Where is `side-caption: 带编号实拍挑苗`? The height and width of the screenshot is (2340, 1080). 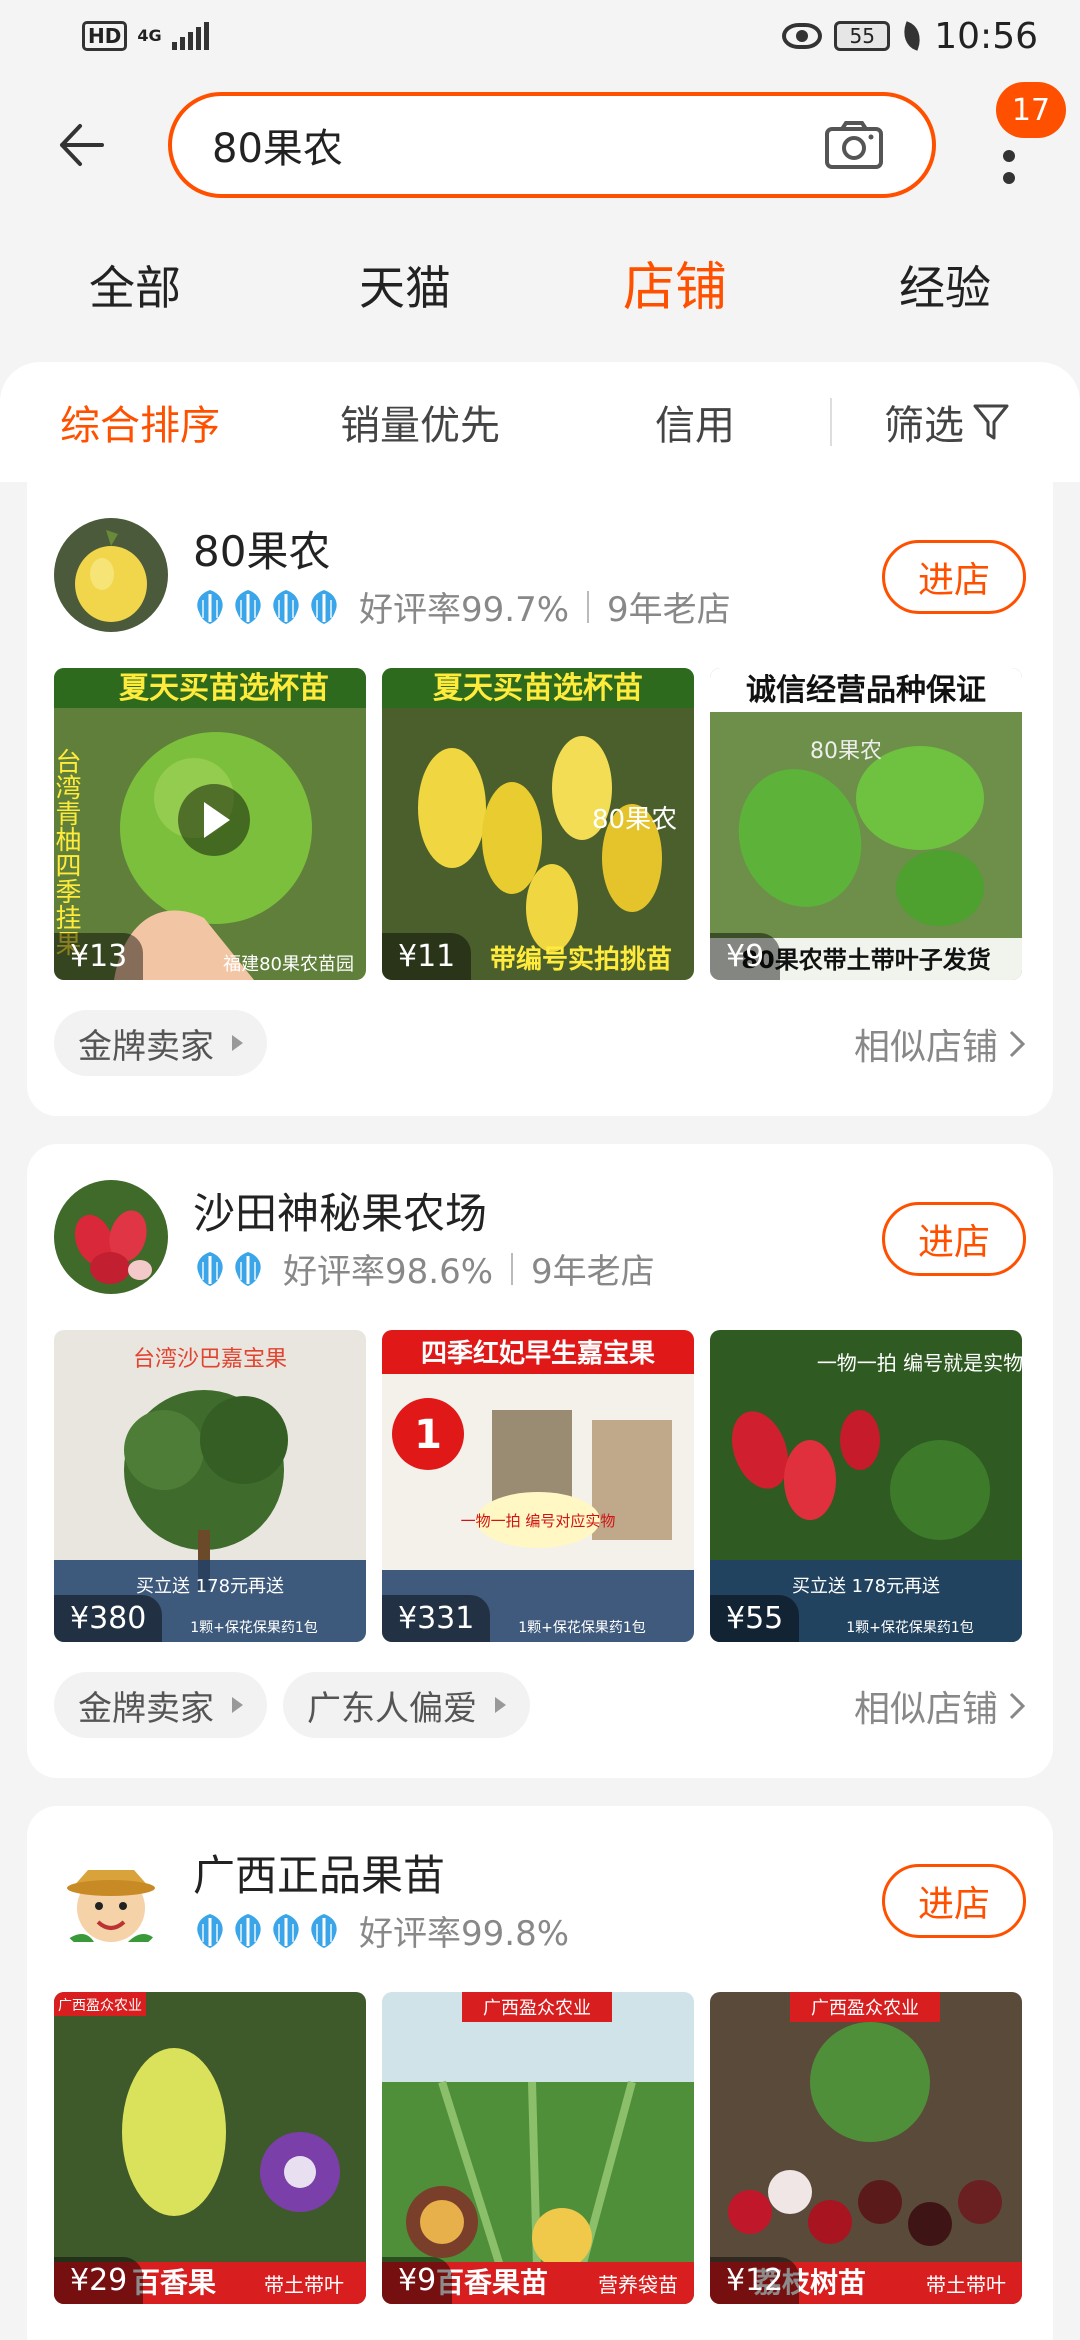 side-caption: 带编号实拍挑苗 is located at coordinates (581, 959).